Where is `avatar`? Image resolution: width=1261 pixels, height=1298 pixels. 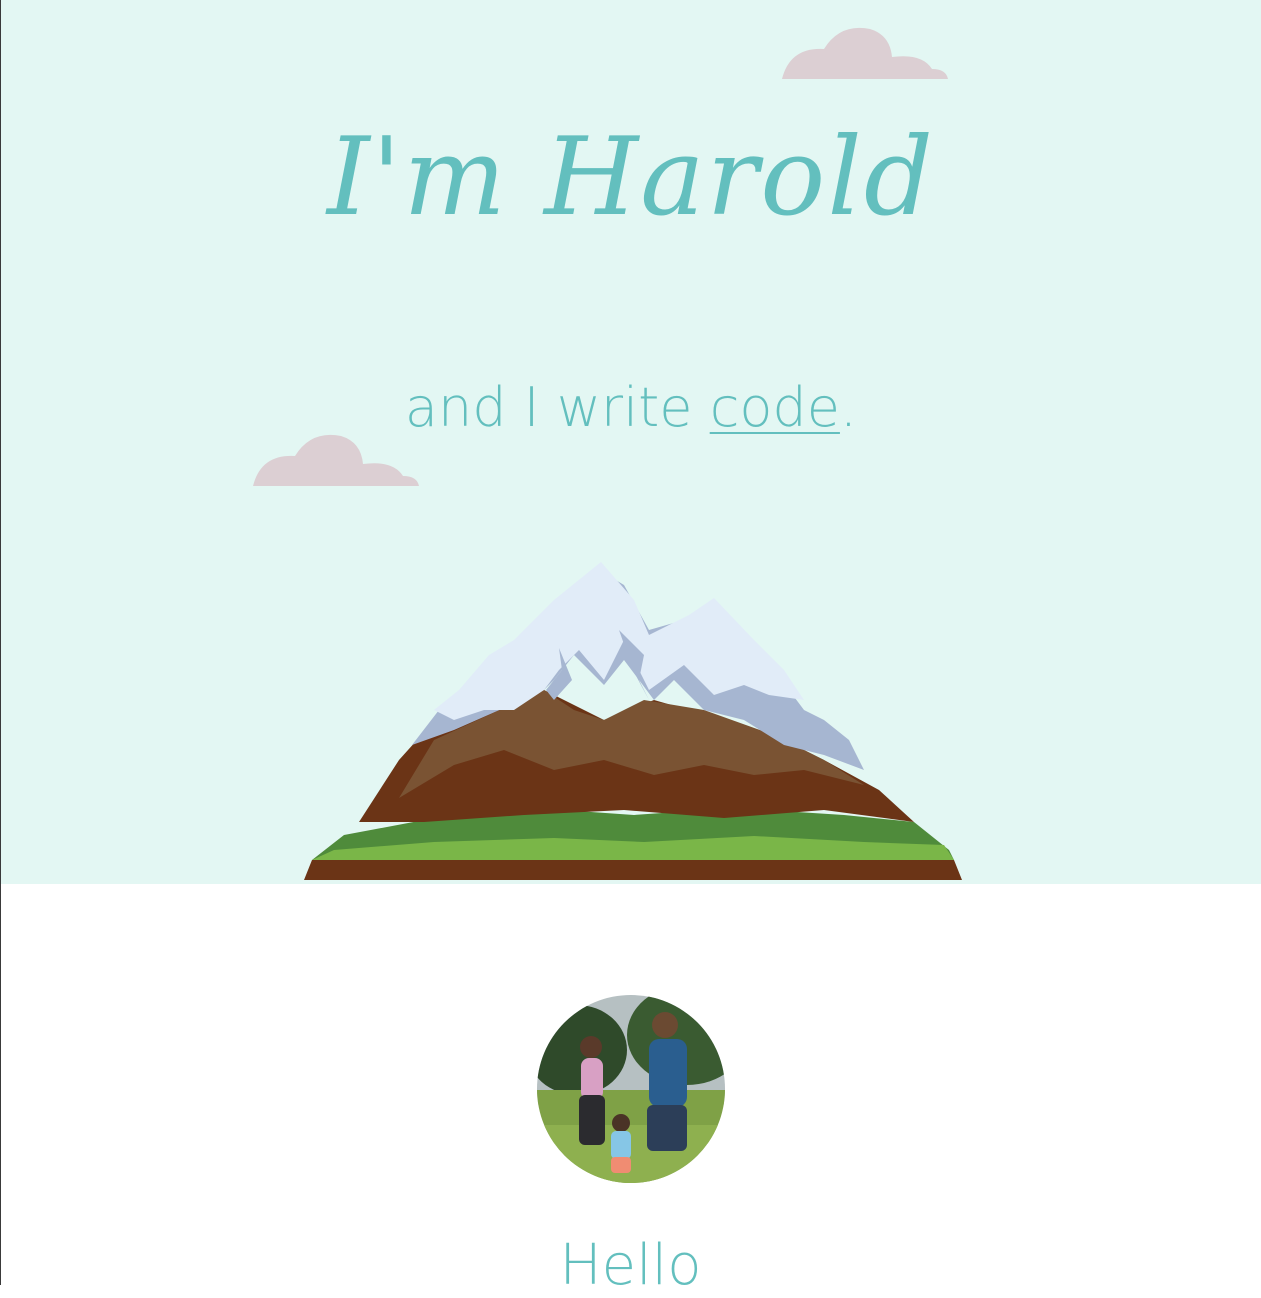
avatar is located at coordinates (631, 1089).